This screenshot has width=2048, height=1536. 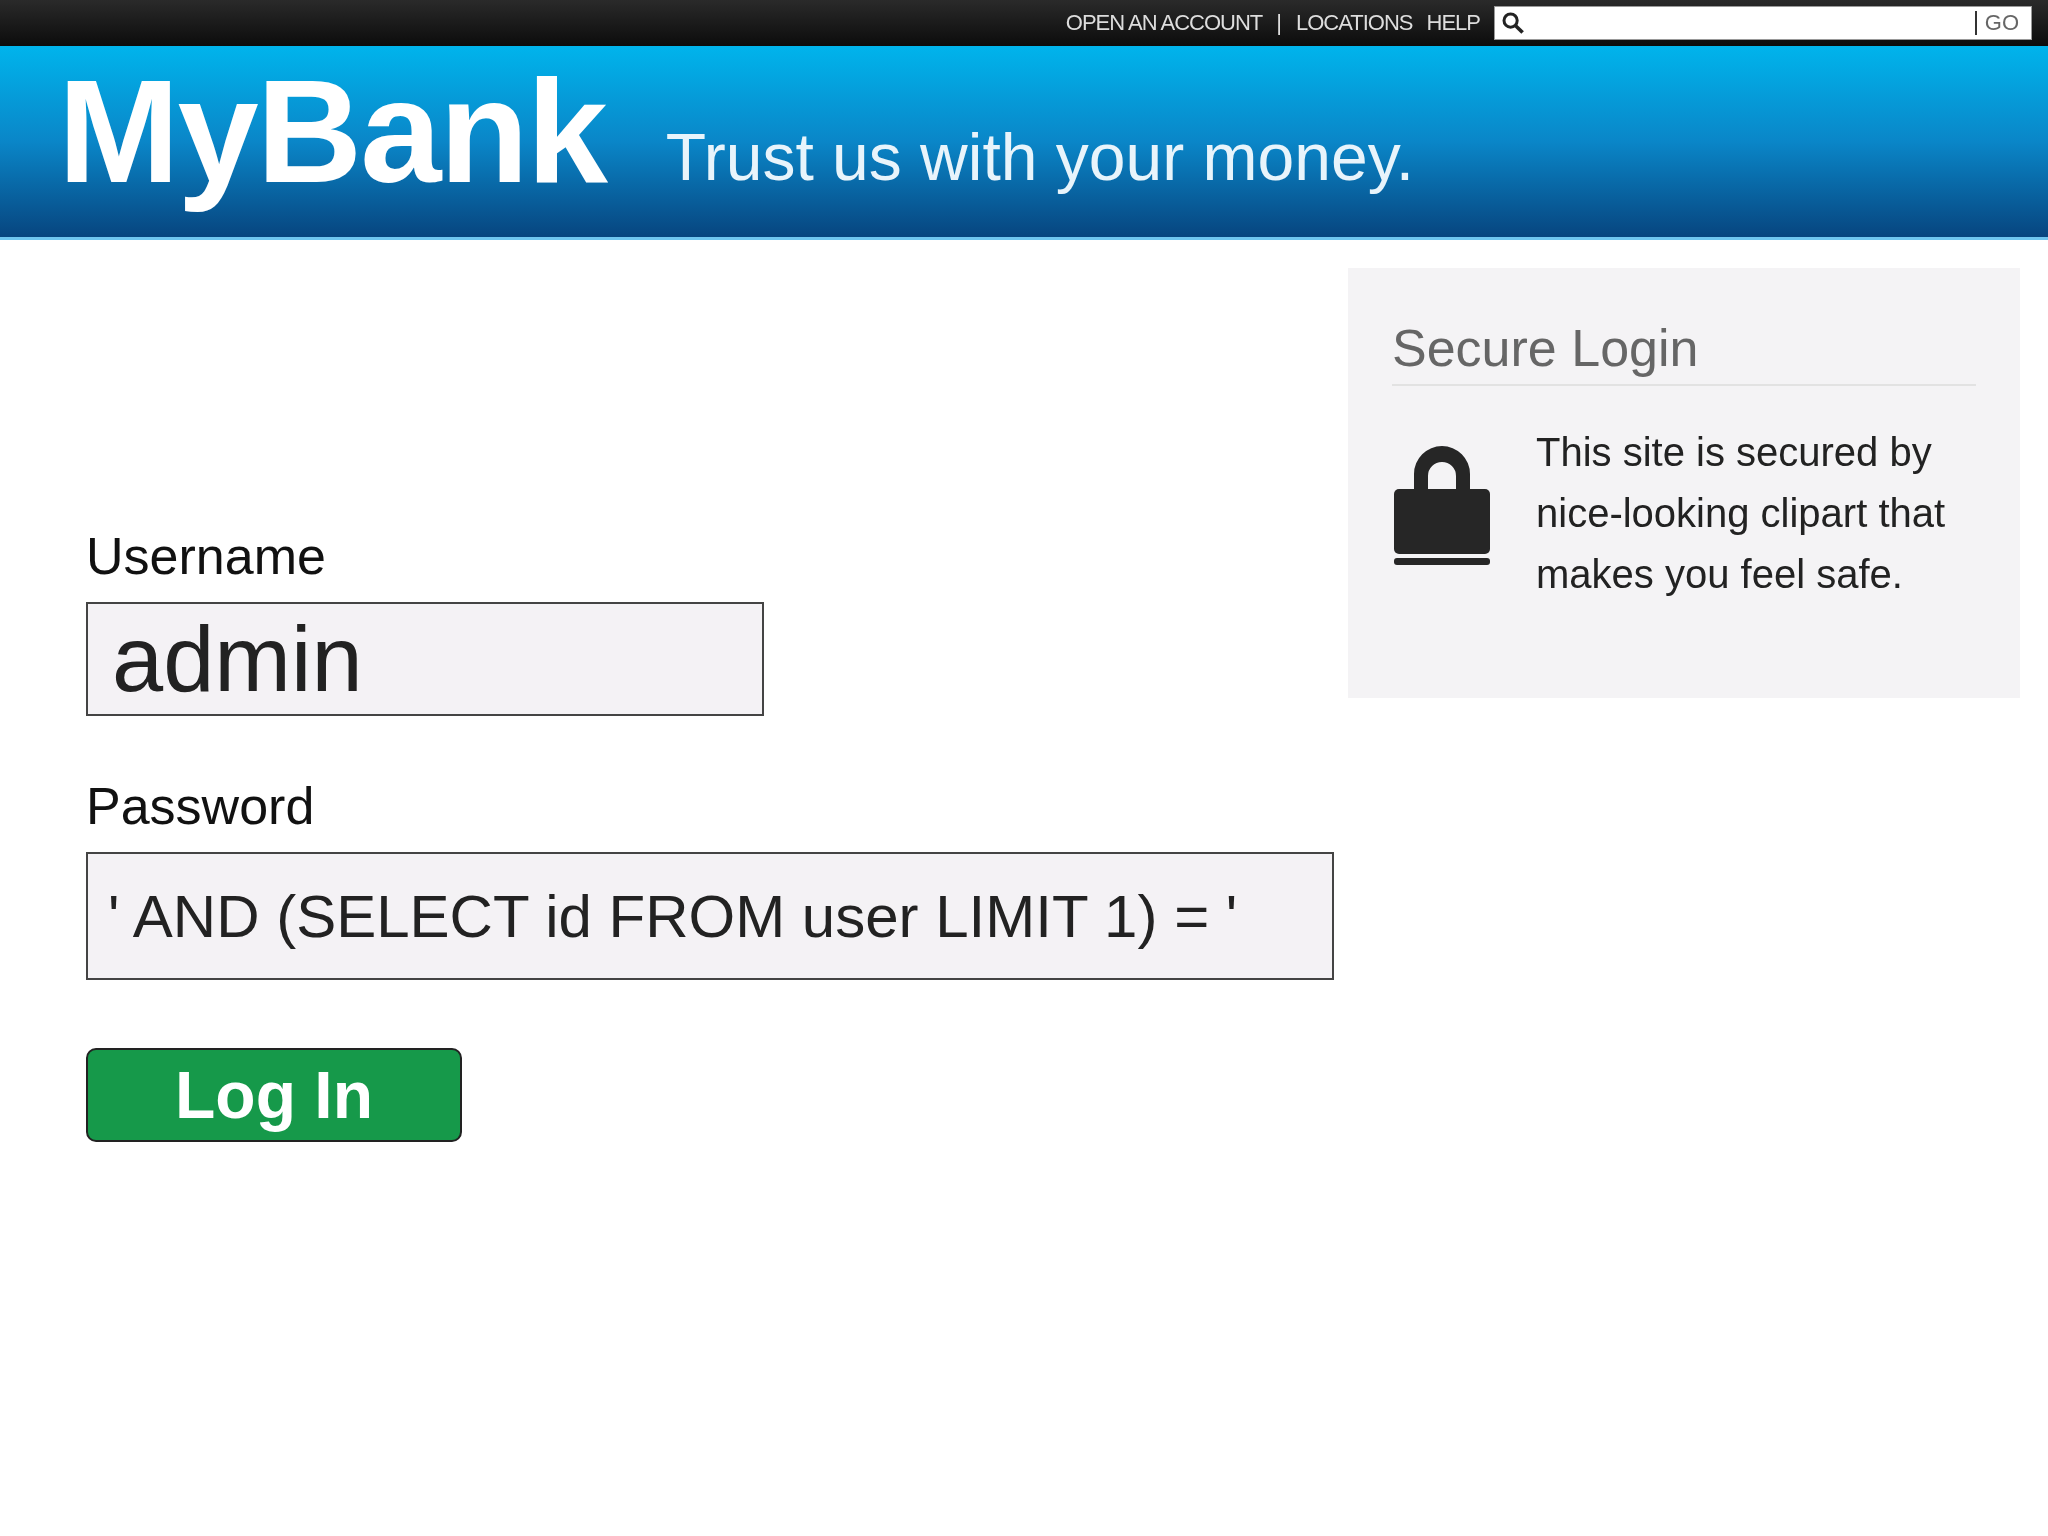 What do you see at coordinates (1763, 23) in the screenshot?
I see `search-field: GO` at bounding box center [1763, 23].